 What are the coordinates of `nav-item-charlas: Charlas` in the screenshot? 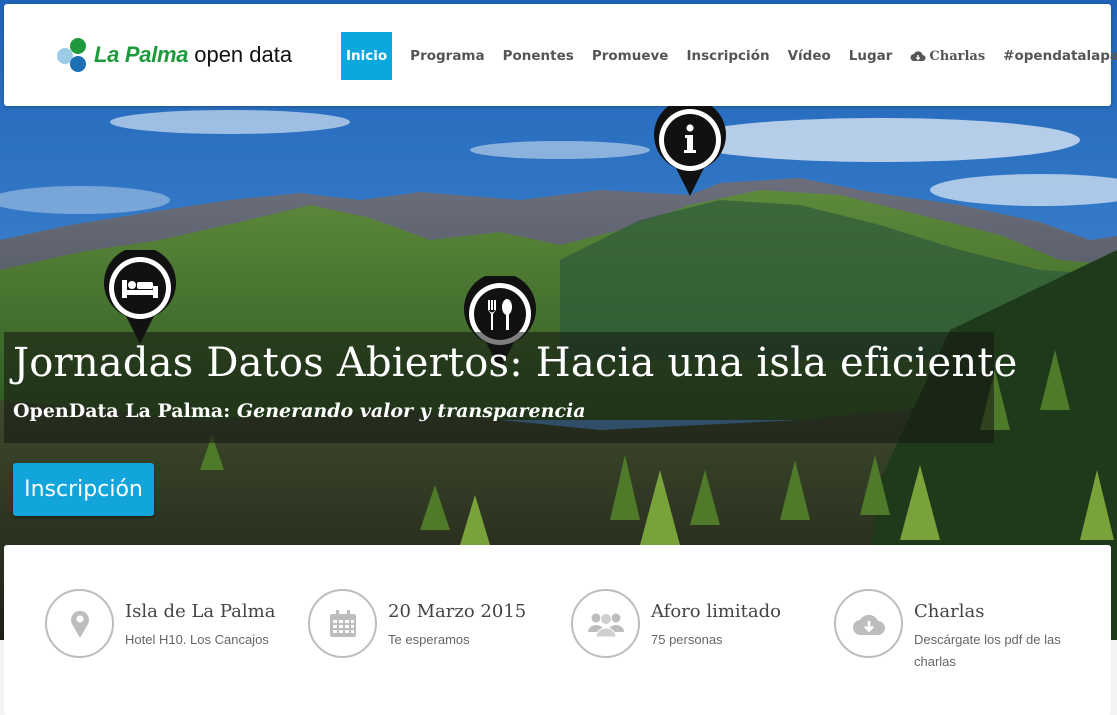 It's located at (947, 56).